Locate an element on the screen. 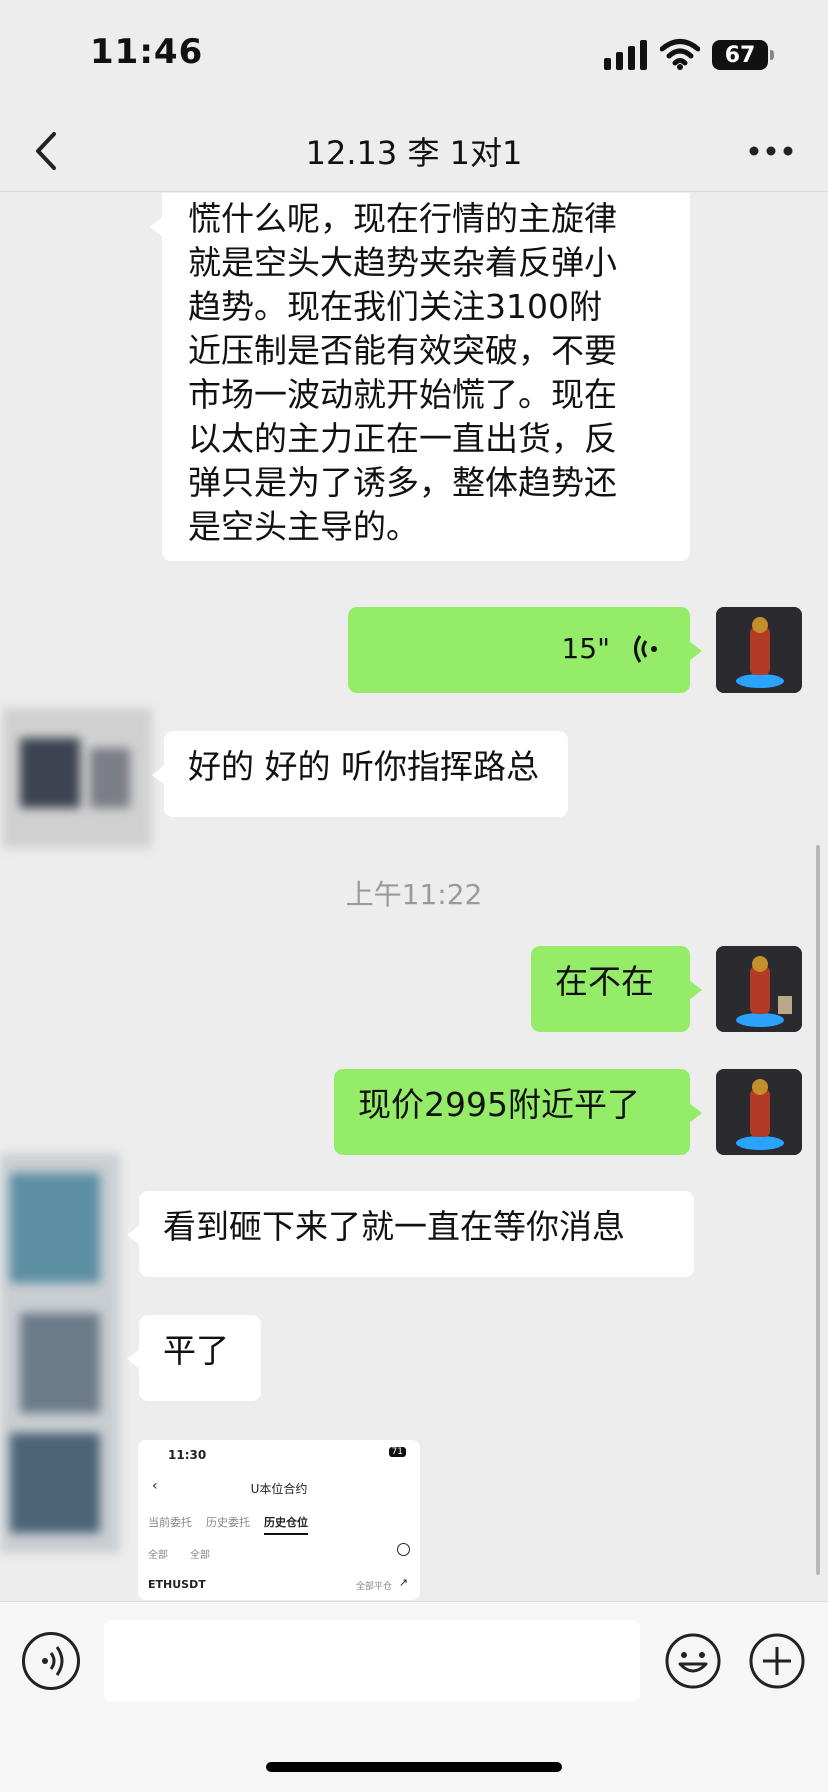 This screenshot has width=828, height=1792. shot-status-bar: 11:30 71 is located at coordinates (279, 1454).